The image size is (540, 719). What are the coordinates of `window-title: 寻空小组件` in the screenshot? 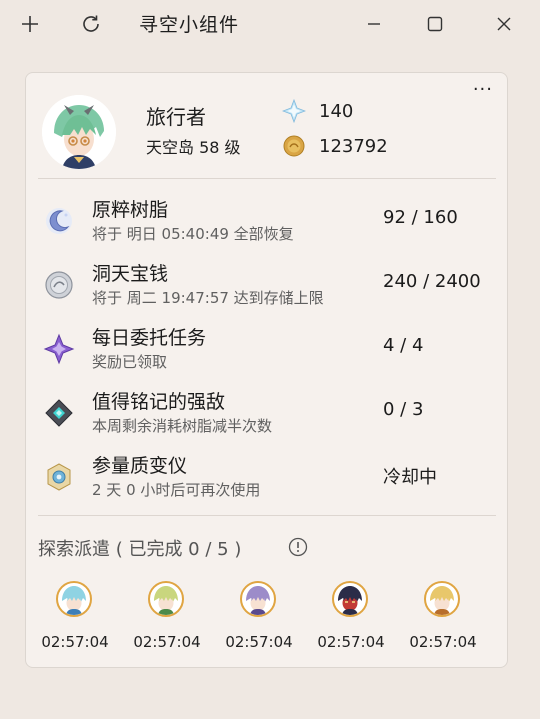 It's located at (189, 25).